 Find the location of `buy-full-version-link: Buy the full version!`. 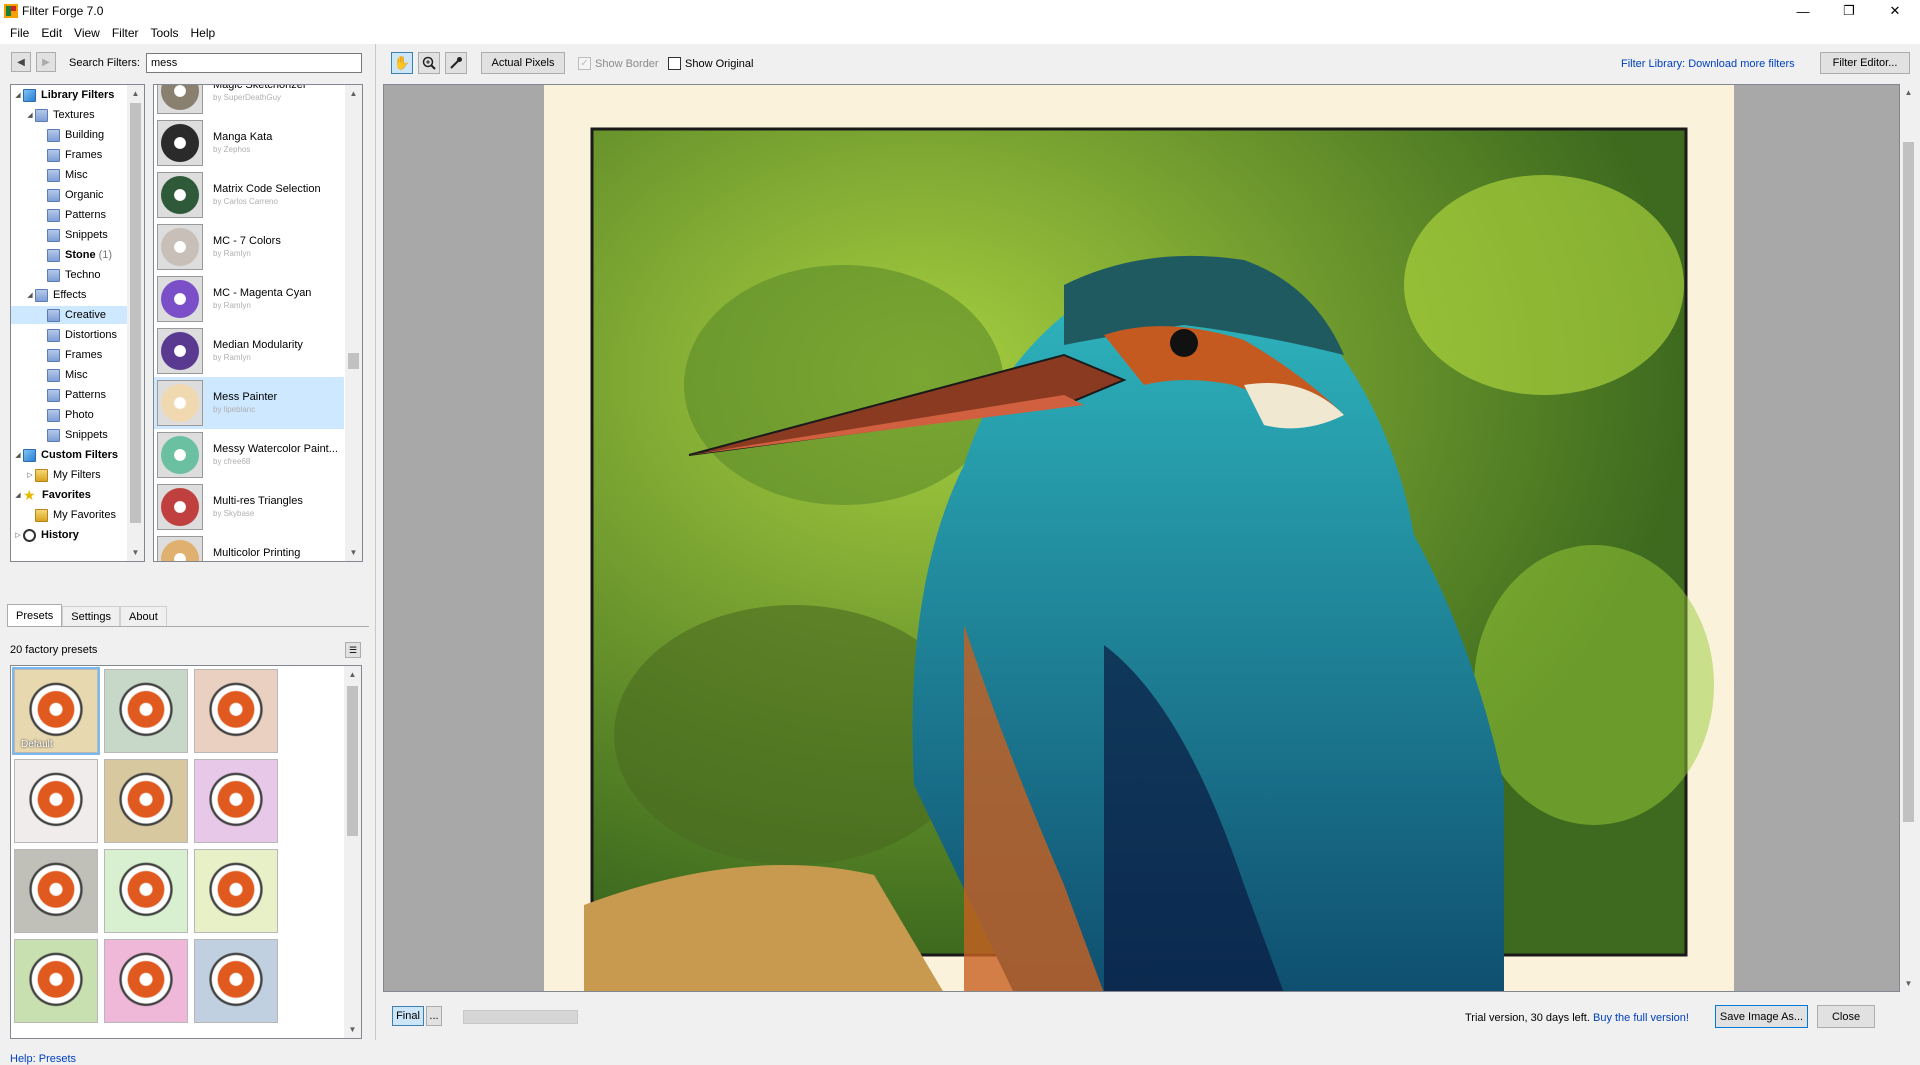

buy-full-version-link: Buy the full version! is located at coordinates (1641, 1018).